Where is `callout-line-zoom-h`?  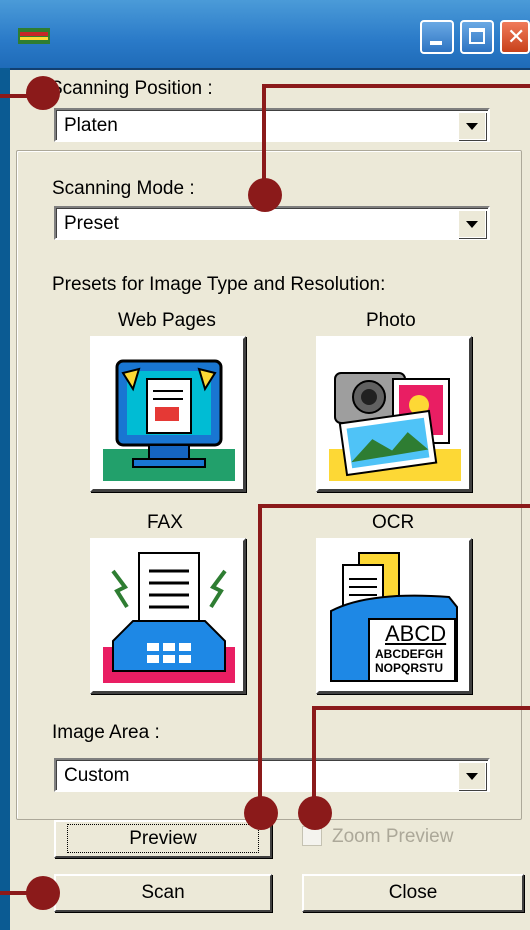
callout-line-zoom-h is located at coordinates (421, 708).